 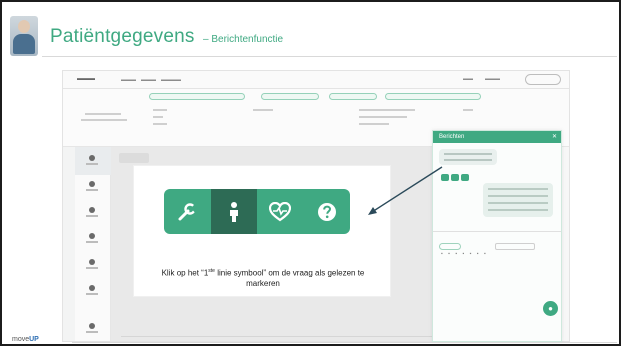 I want to click on message-format-toolbar: ▪ ▪ ▪ ▪ ▪ ▪ ▪, so click(x=464, y=254).